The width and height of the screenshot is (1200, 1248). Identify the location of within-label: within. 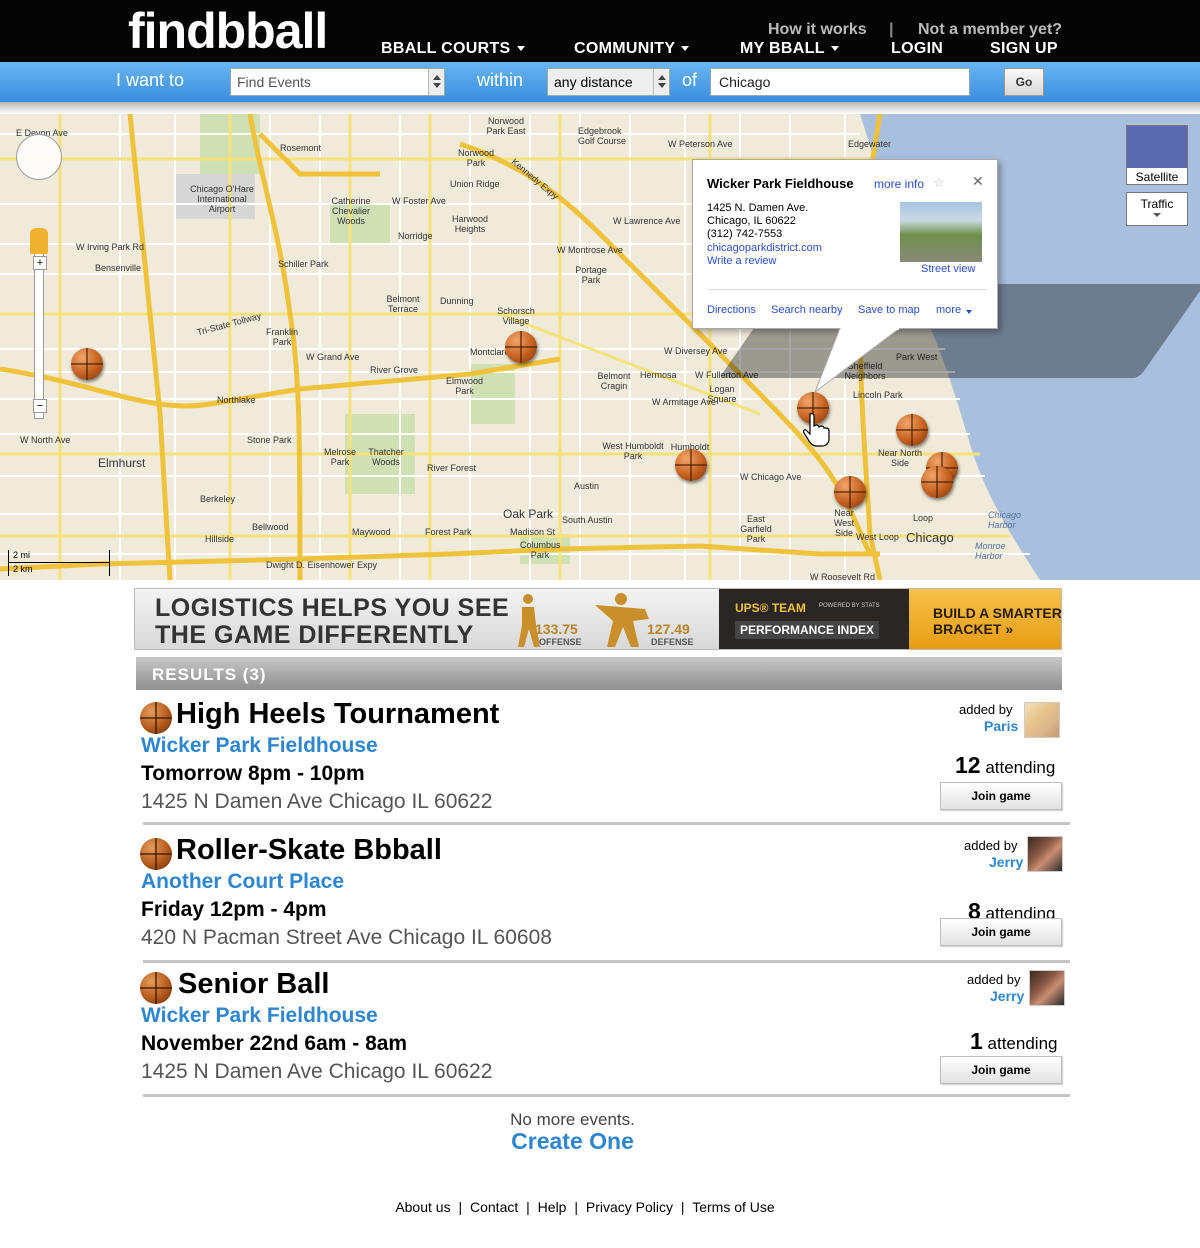
(500, 80).